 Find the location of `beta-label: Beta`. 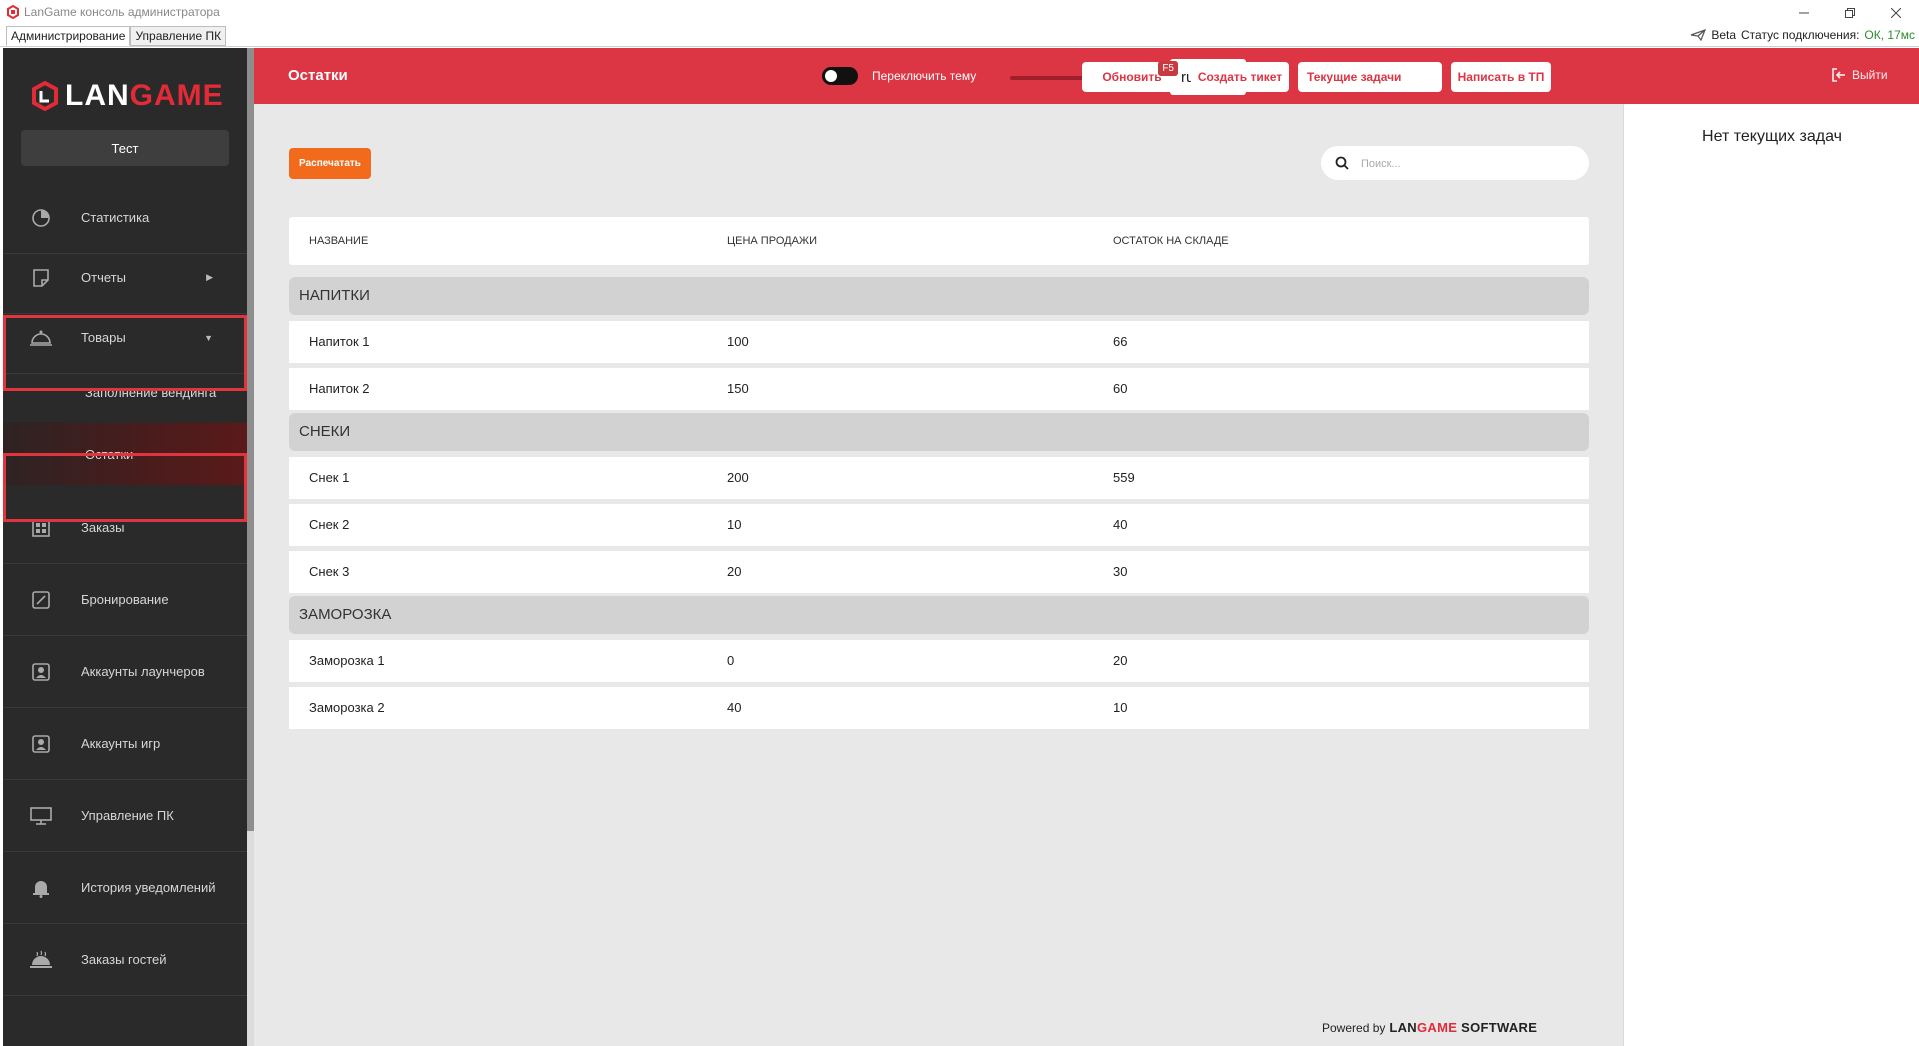

beta-label: Beta is located at coordinates (1724, 35).